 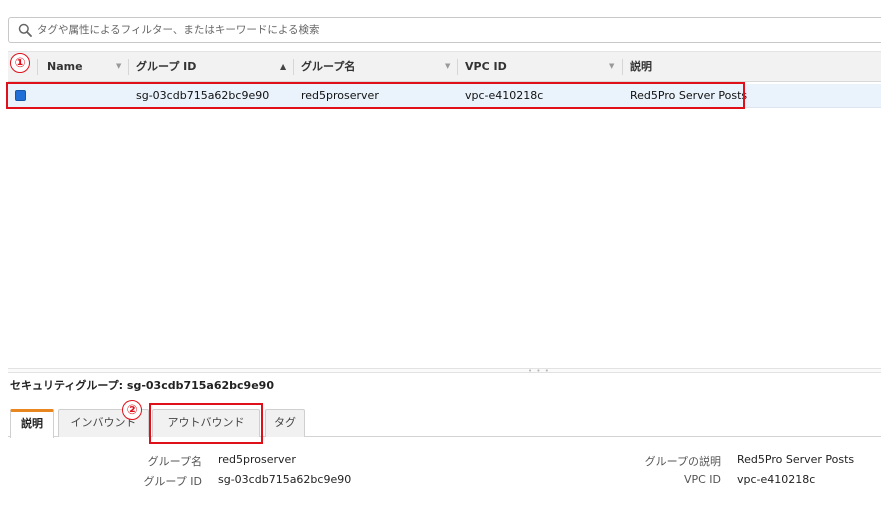 I want to click on column-header-vpc-id: VPC ID, so click(x=486, y=66).